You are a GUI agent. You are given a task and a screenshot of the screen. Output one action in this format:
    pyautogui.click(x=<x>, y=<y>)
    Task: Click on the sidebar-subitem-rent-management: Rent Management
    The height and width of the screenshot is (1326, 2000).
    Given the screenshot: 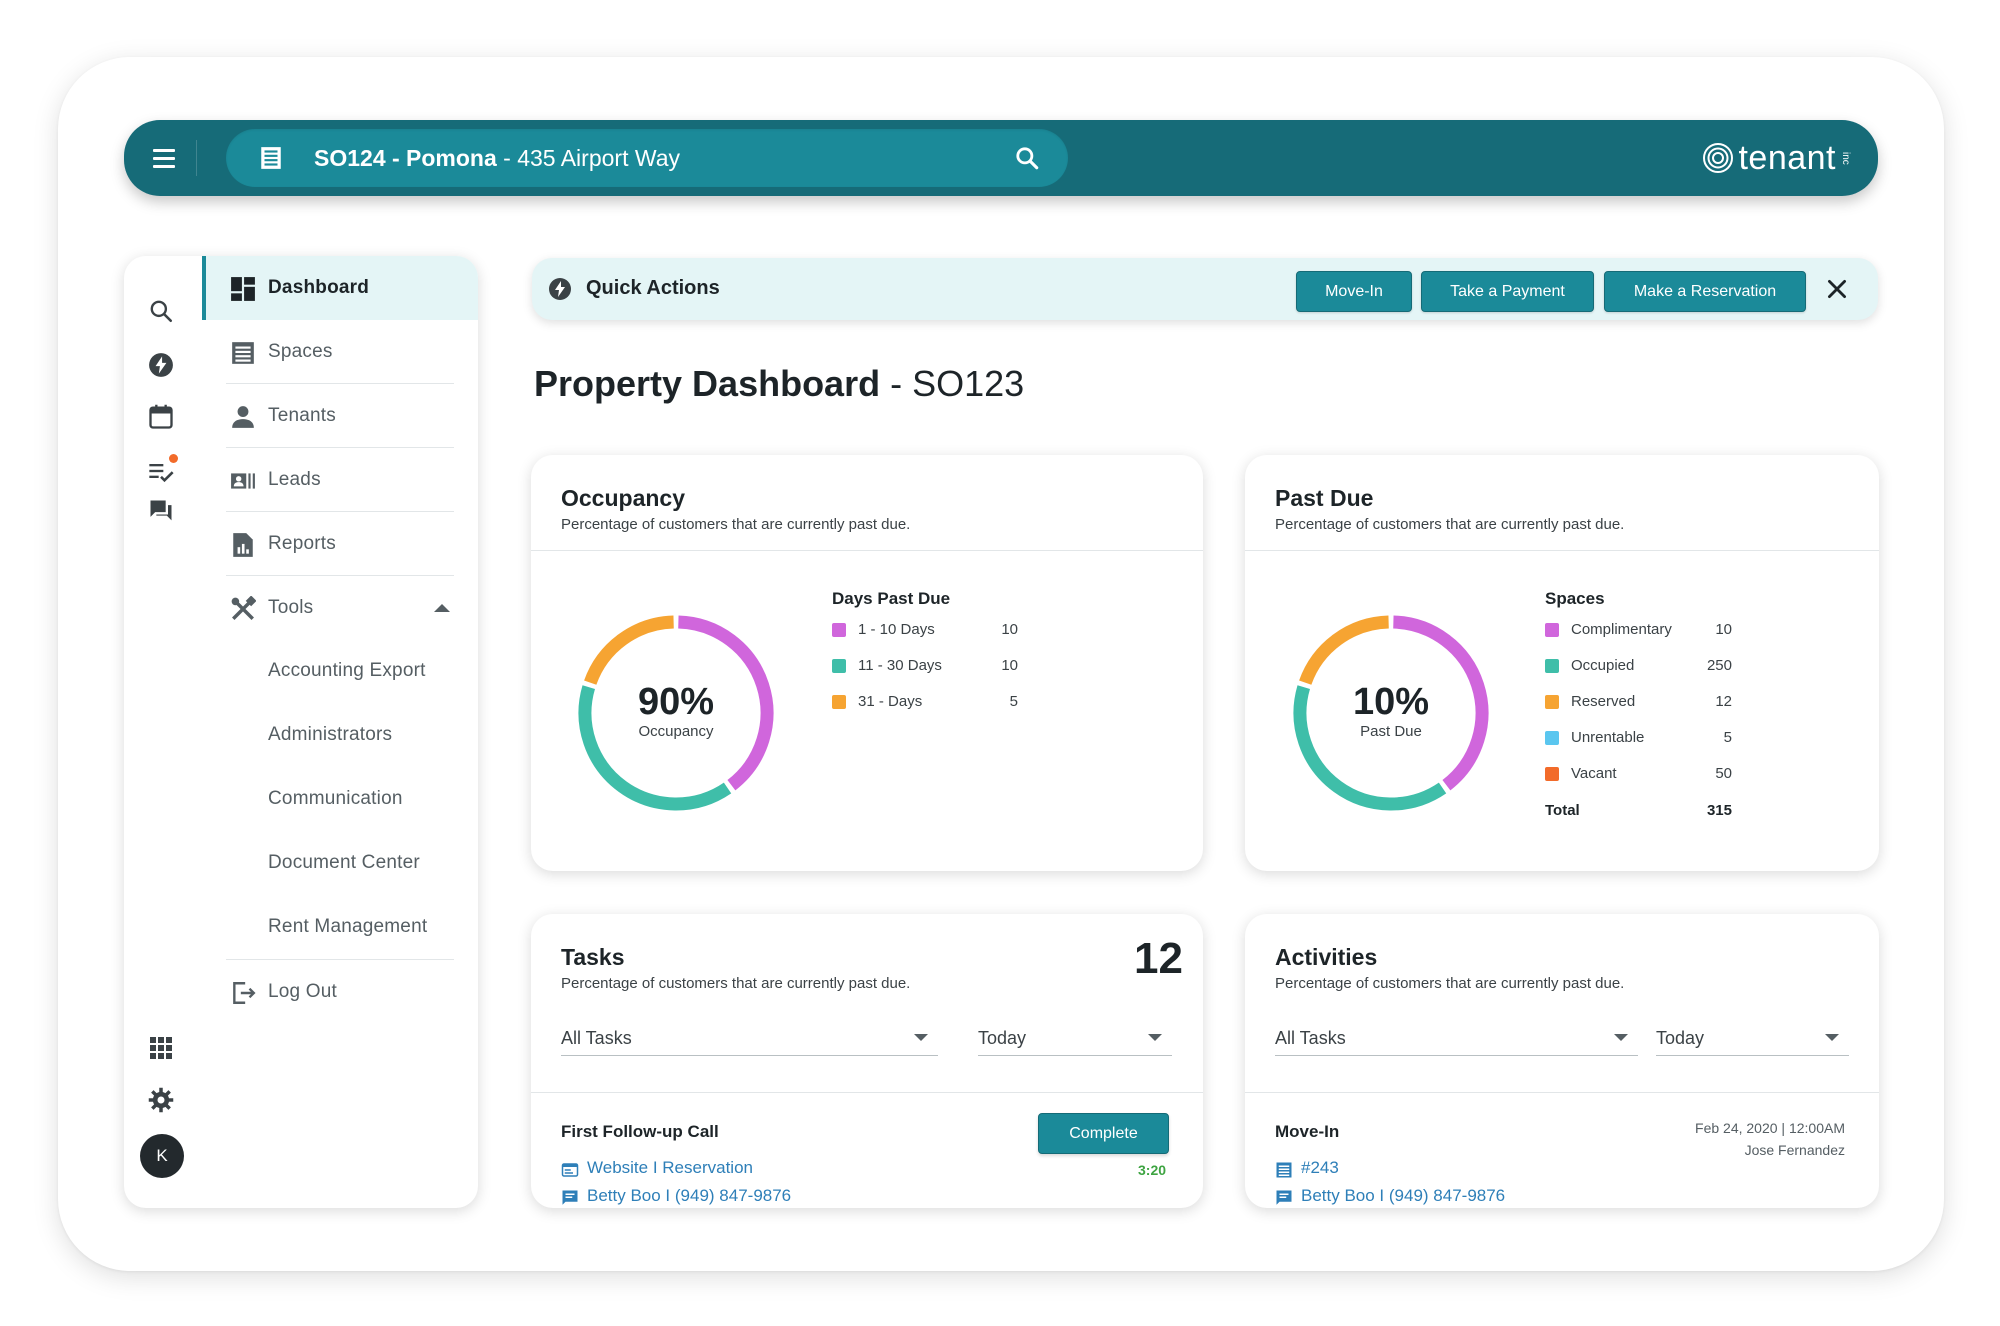 What is the action you would take?
    pyautogui.click(x=340, y=928)
    